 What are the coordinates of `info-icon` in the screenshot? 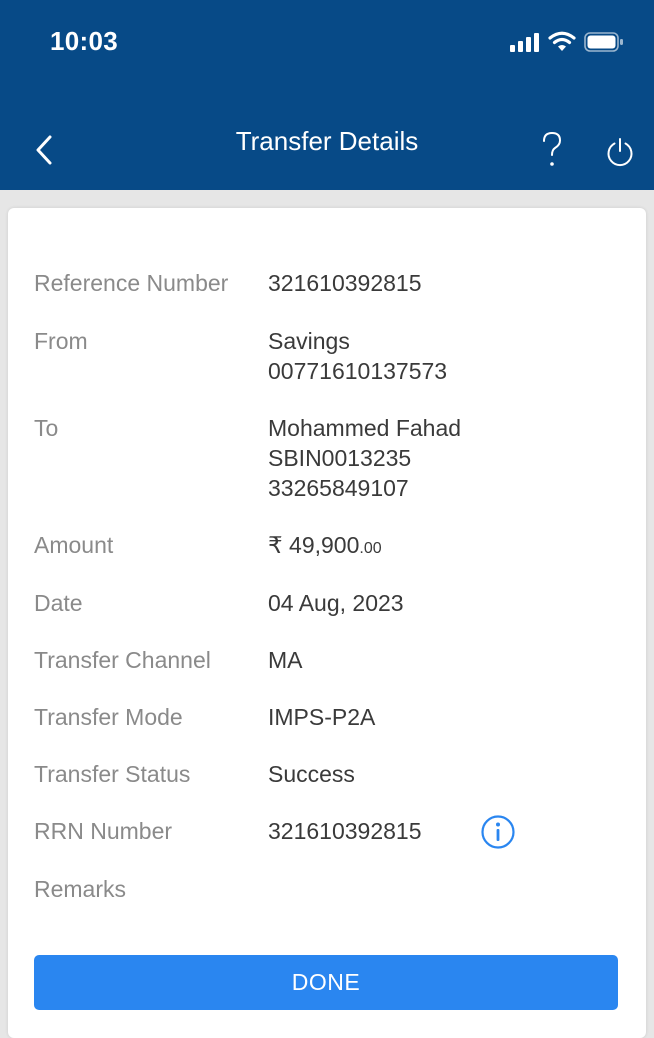 It's located at (498, 832).